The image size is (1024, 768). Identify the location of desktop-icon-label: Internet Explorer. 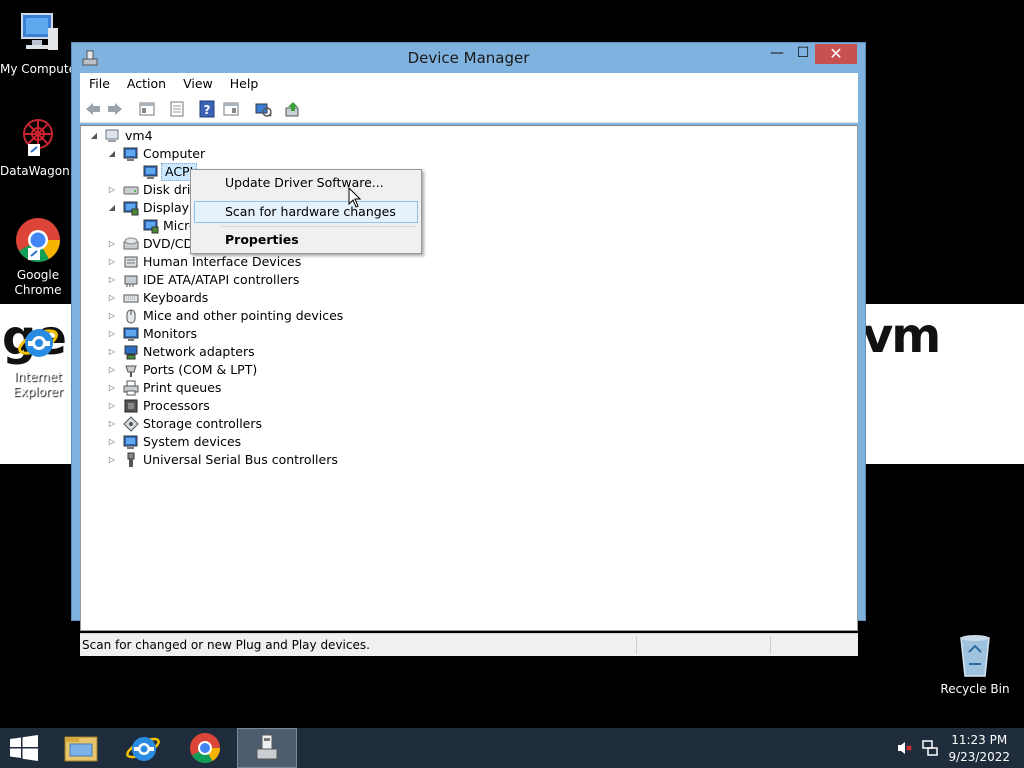
(38, 384).